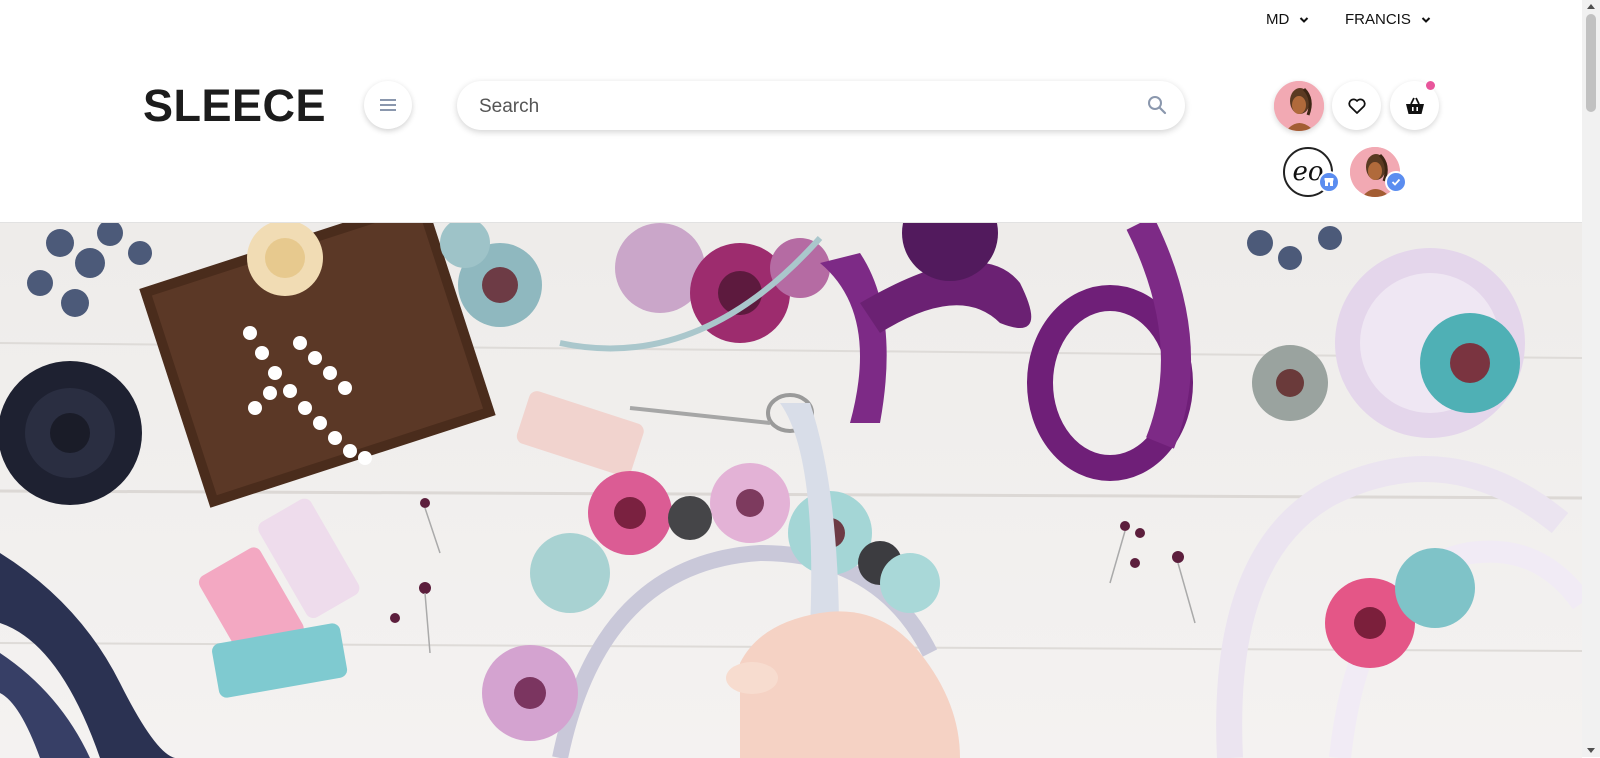 This screenshot has height=758, width=1600. I want to click on site-logo: SLEECE, so click(234, 106).